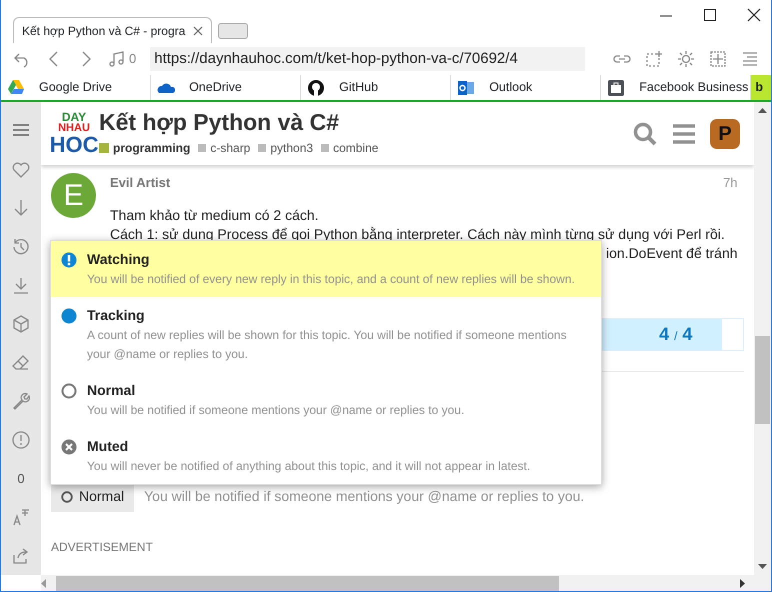 The height and width of the screenshot is (592, 772). I want to click on advertisement-label: ADVERTISEMENT, so click(102, 547).